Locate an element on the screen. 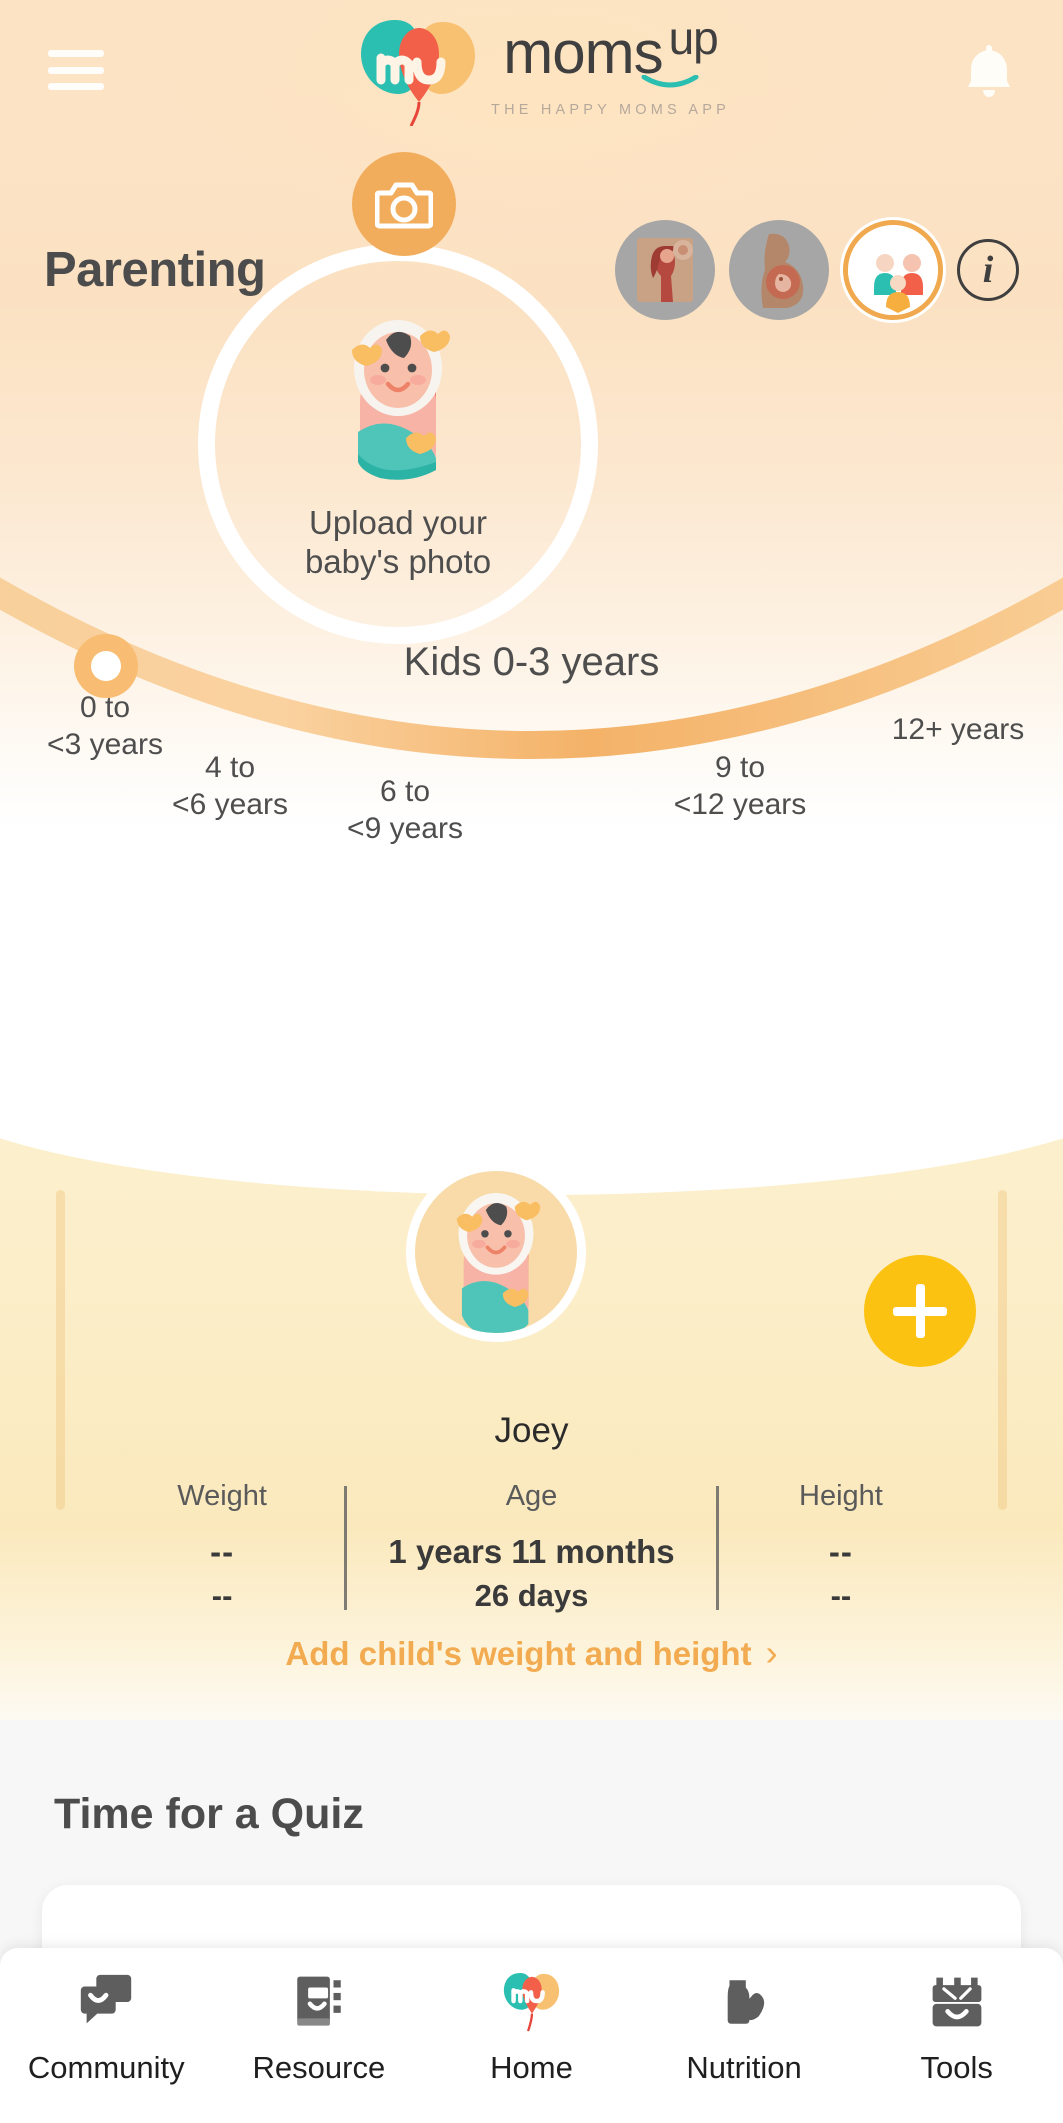  brand-wordmark: moms up is located at coordinates (611, 50).